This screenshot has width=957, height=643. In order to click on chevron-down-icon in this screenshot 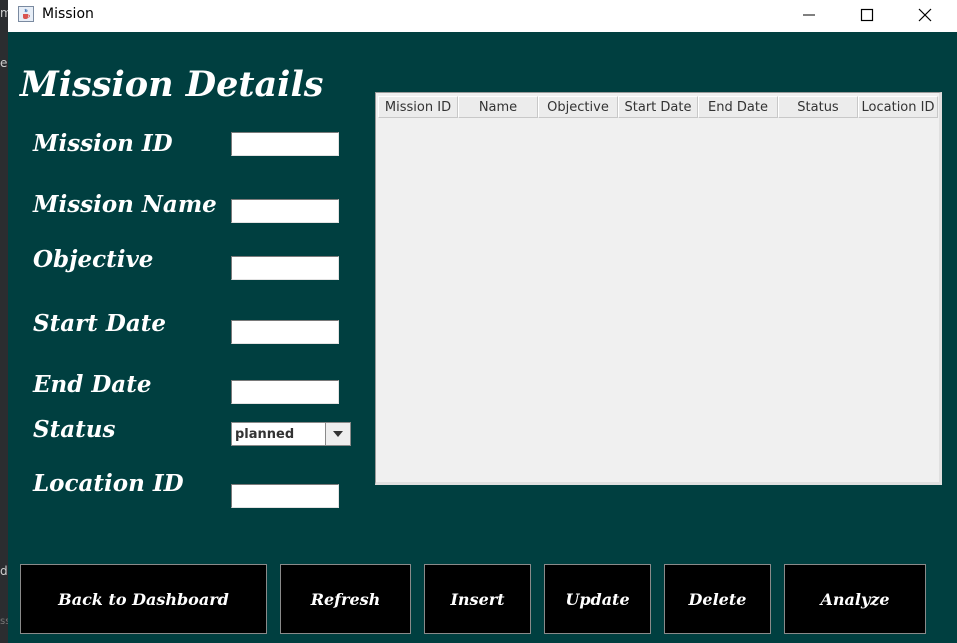, I will do `click(338, 434)`.